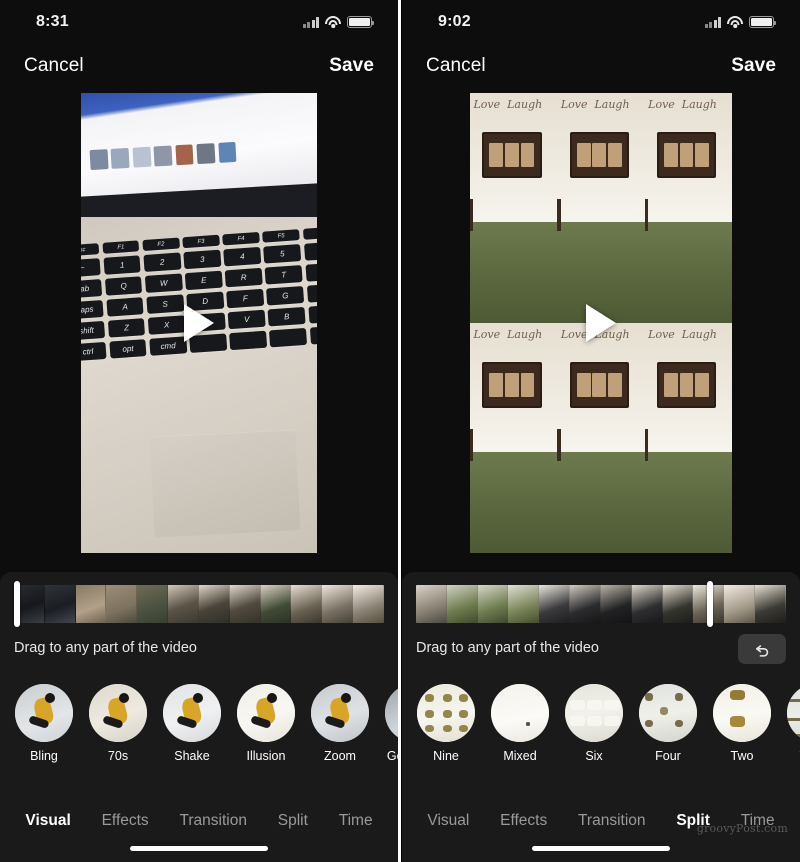  Describe the element at coordinates (44, 756) in the screenshot. I see `effect-label: Bling` at that location.